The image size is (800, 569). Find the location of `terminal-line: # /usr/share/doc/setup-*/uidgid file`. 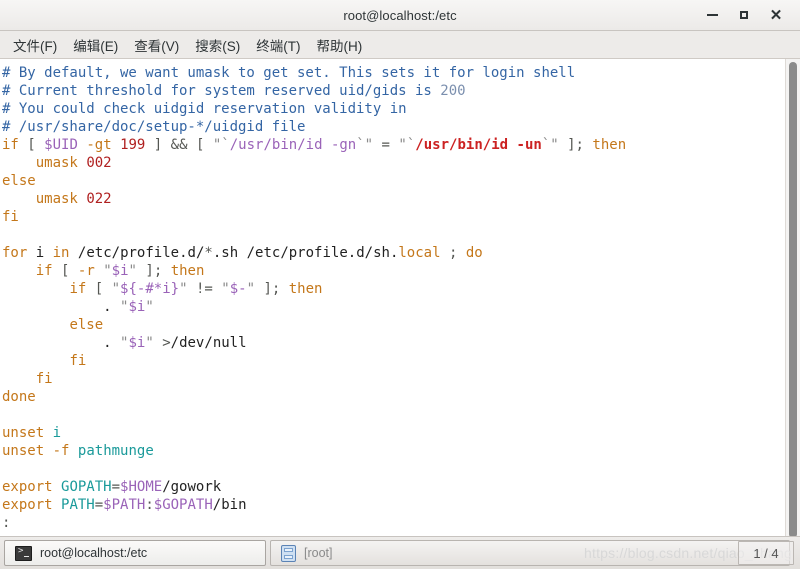

terminal-line: # /usr/share/doc/setup-*/uidgid file is located at coordinates (154, 127).